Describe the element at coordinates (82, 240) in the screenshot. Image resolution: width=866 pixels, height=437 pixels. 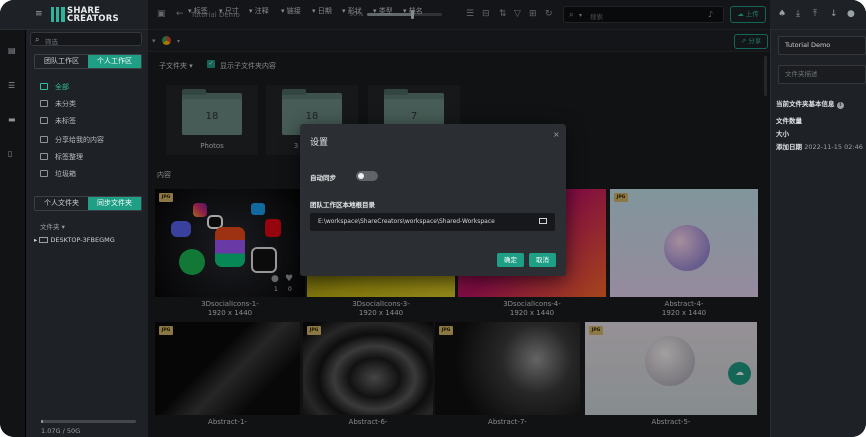
I see `device-name: DESKTOP-3FBEGMG` at that location.